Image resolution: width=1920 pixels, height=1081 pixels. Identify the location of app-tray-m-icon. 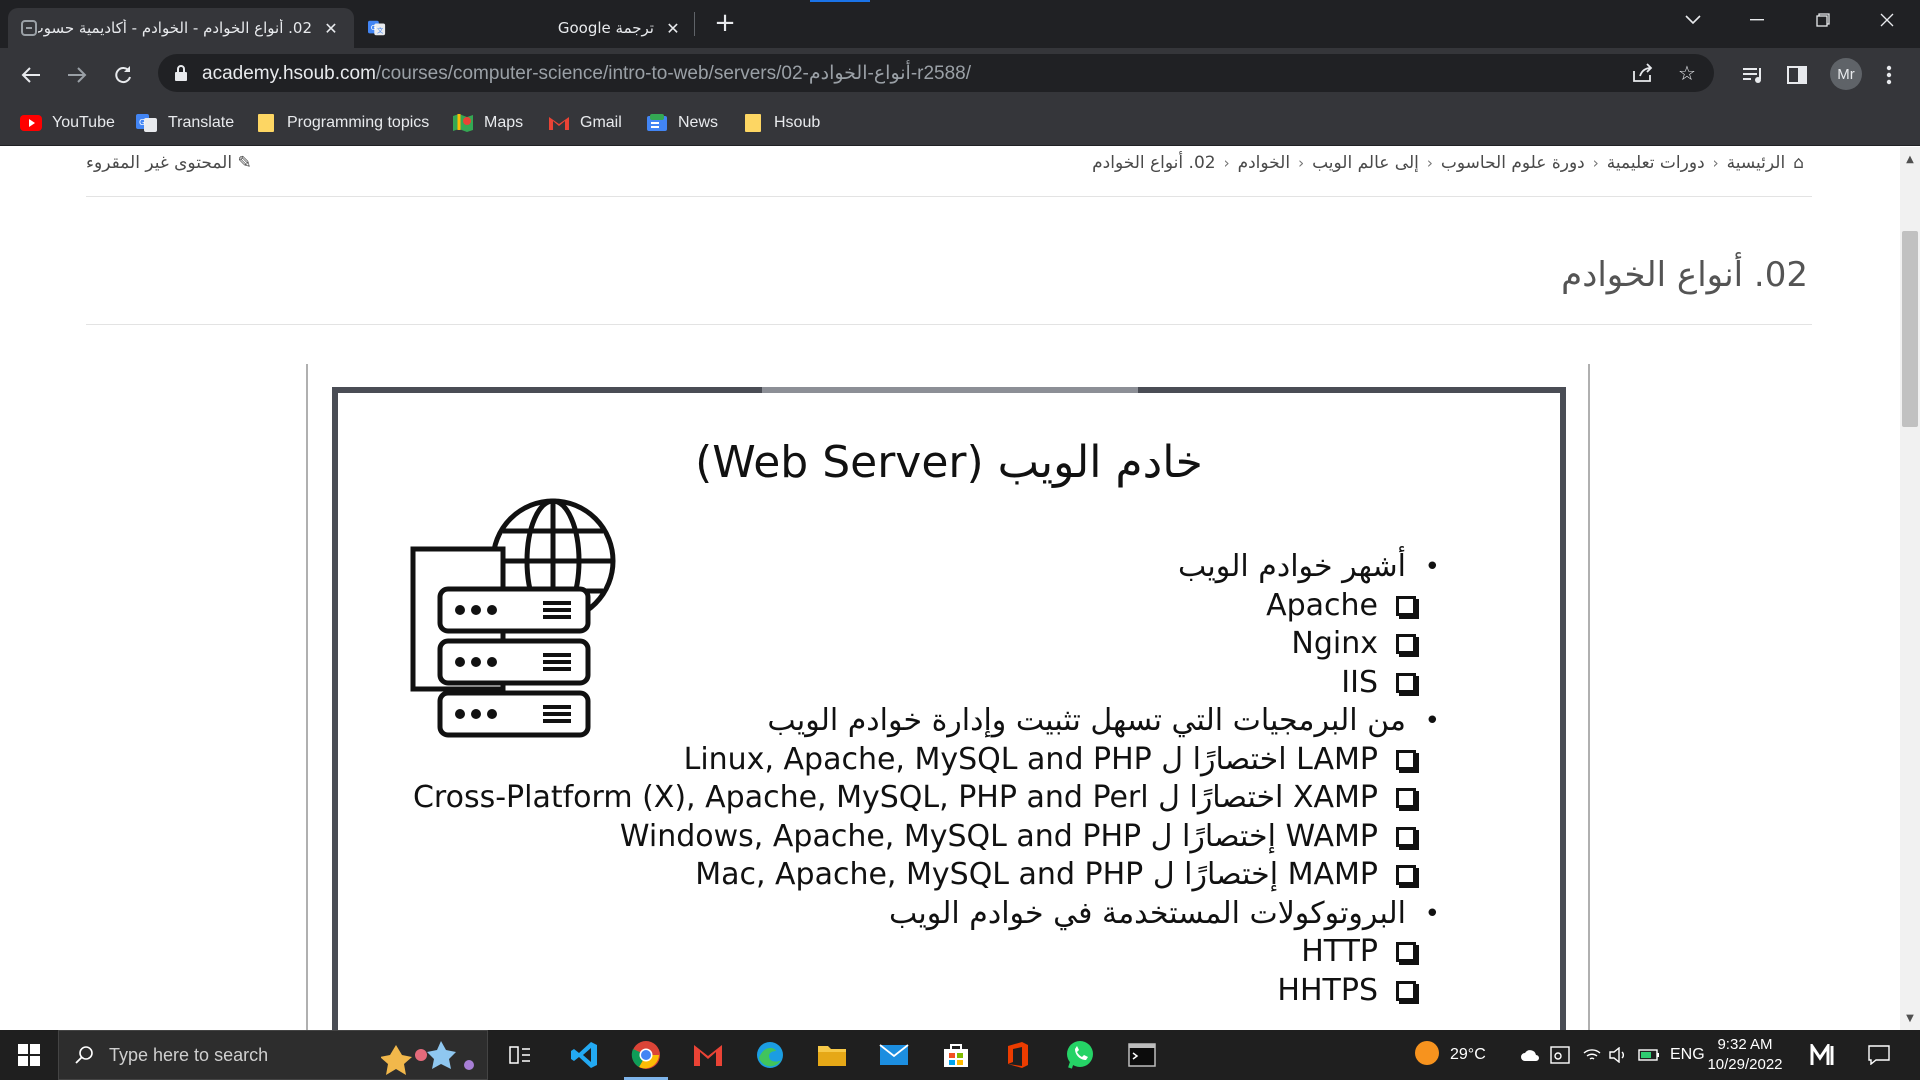
(1824, 1055).